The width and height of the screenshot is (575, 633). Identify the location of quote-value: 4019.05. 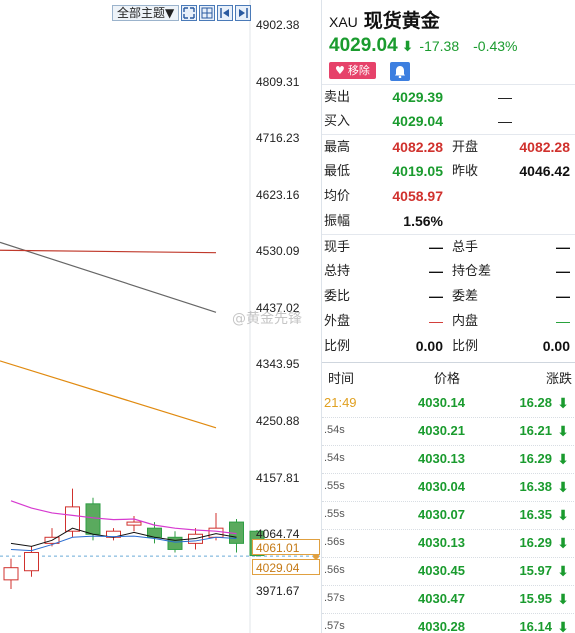
(417, 171).